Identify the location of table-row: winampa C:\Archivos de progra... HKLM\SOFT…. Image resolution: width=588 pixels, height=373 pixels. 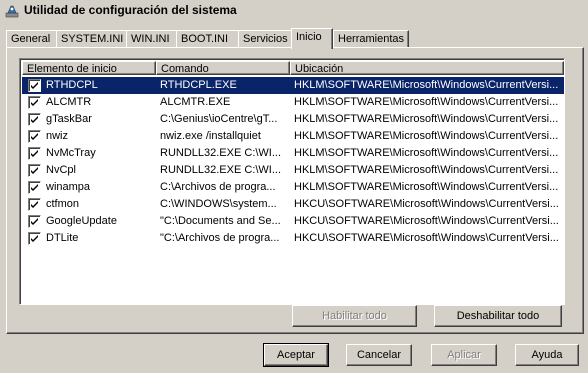
(293, 187).